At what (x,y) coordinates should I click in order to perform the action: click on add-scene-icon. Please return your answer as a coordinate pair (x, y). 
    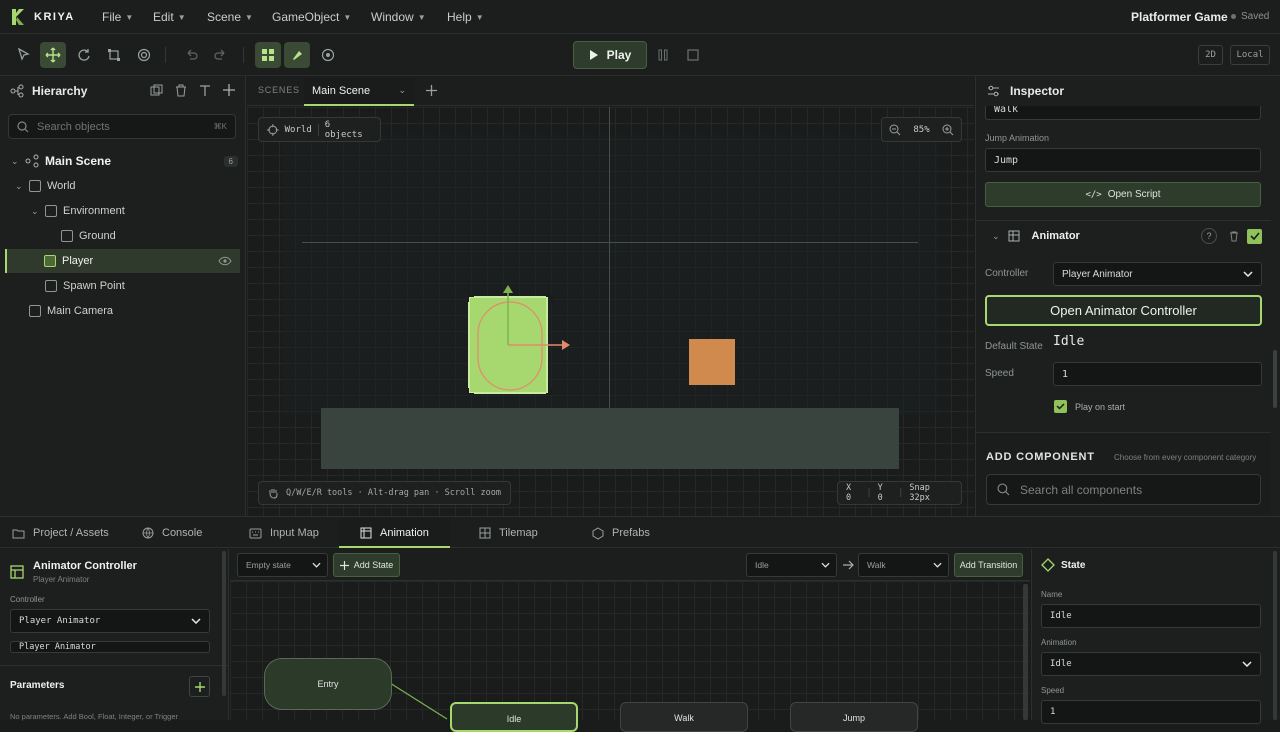
    Looking at the image, I should click on (431, 90).